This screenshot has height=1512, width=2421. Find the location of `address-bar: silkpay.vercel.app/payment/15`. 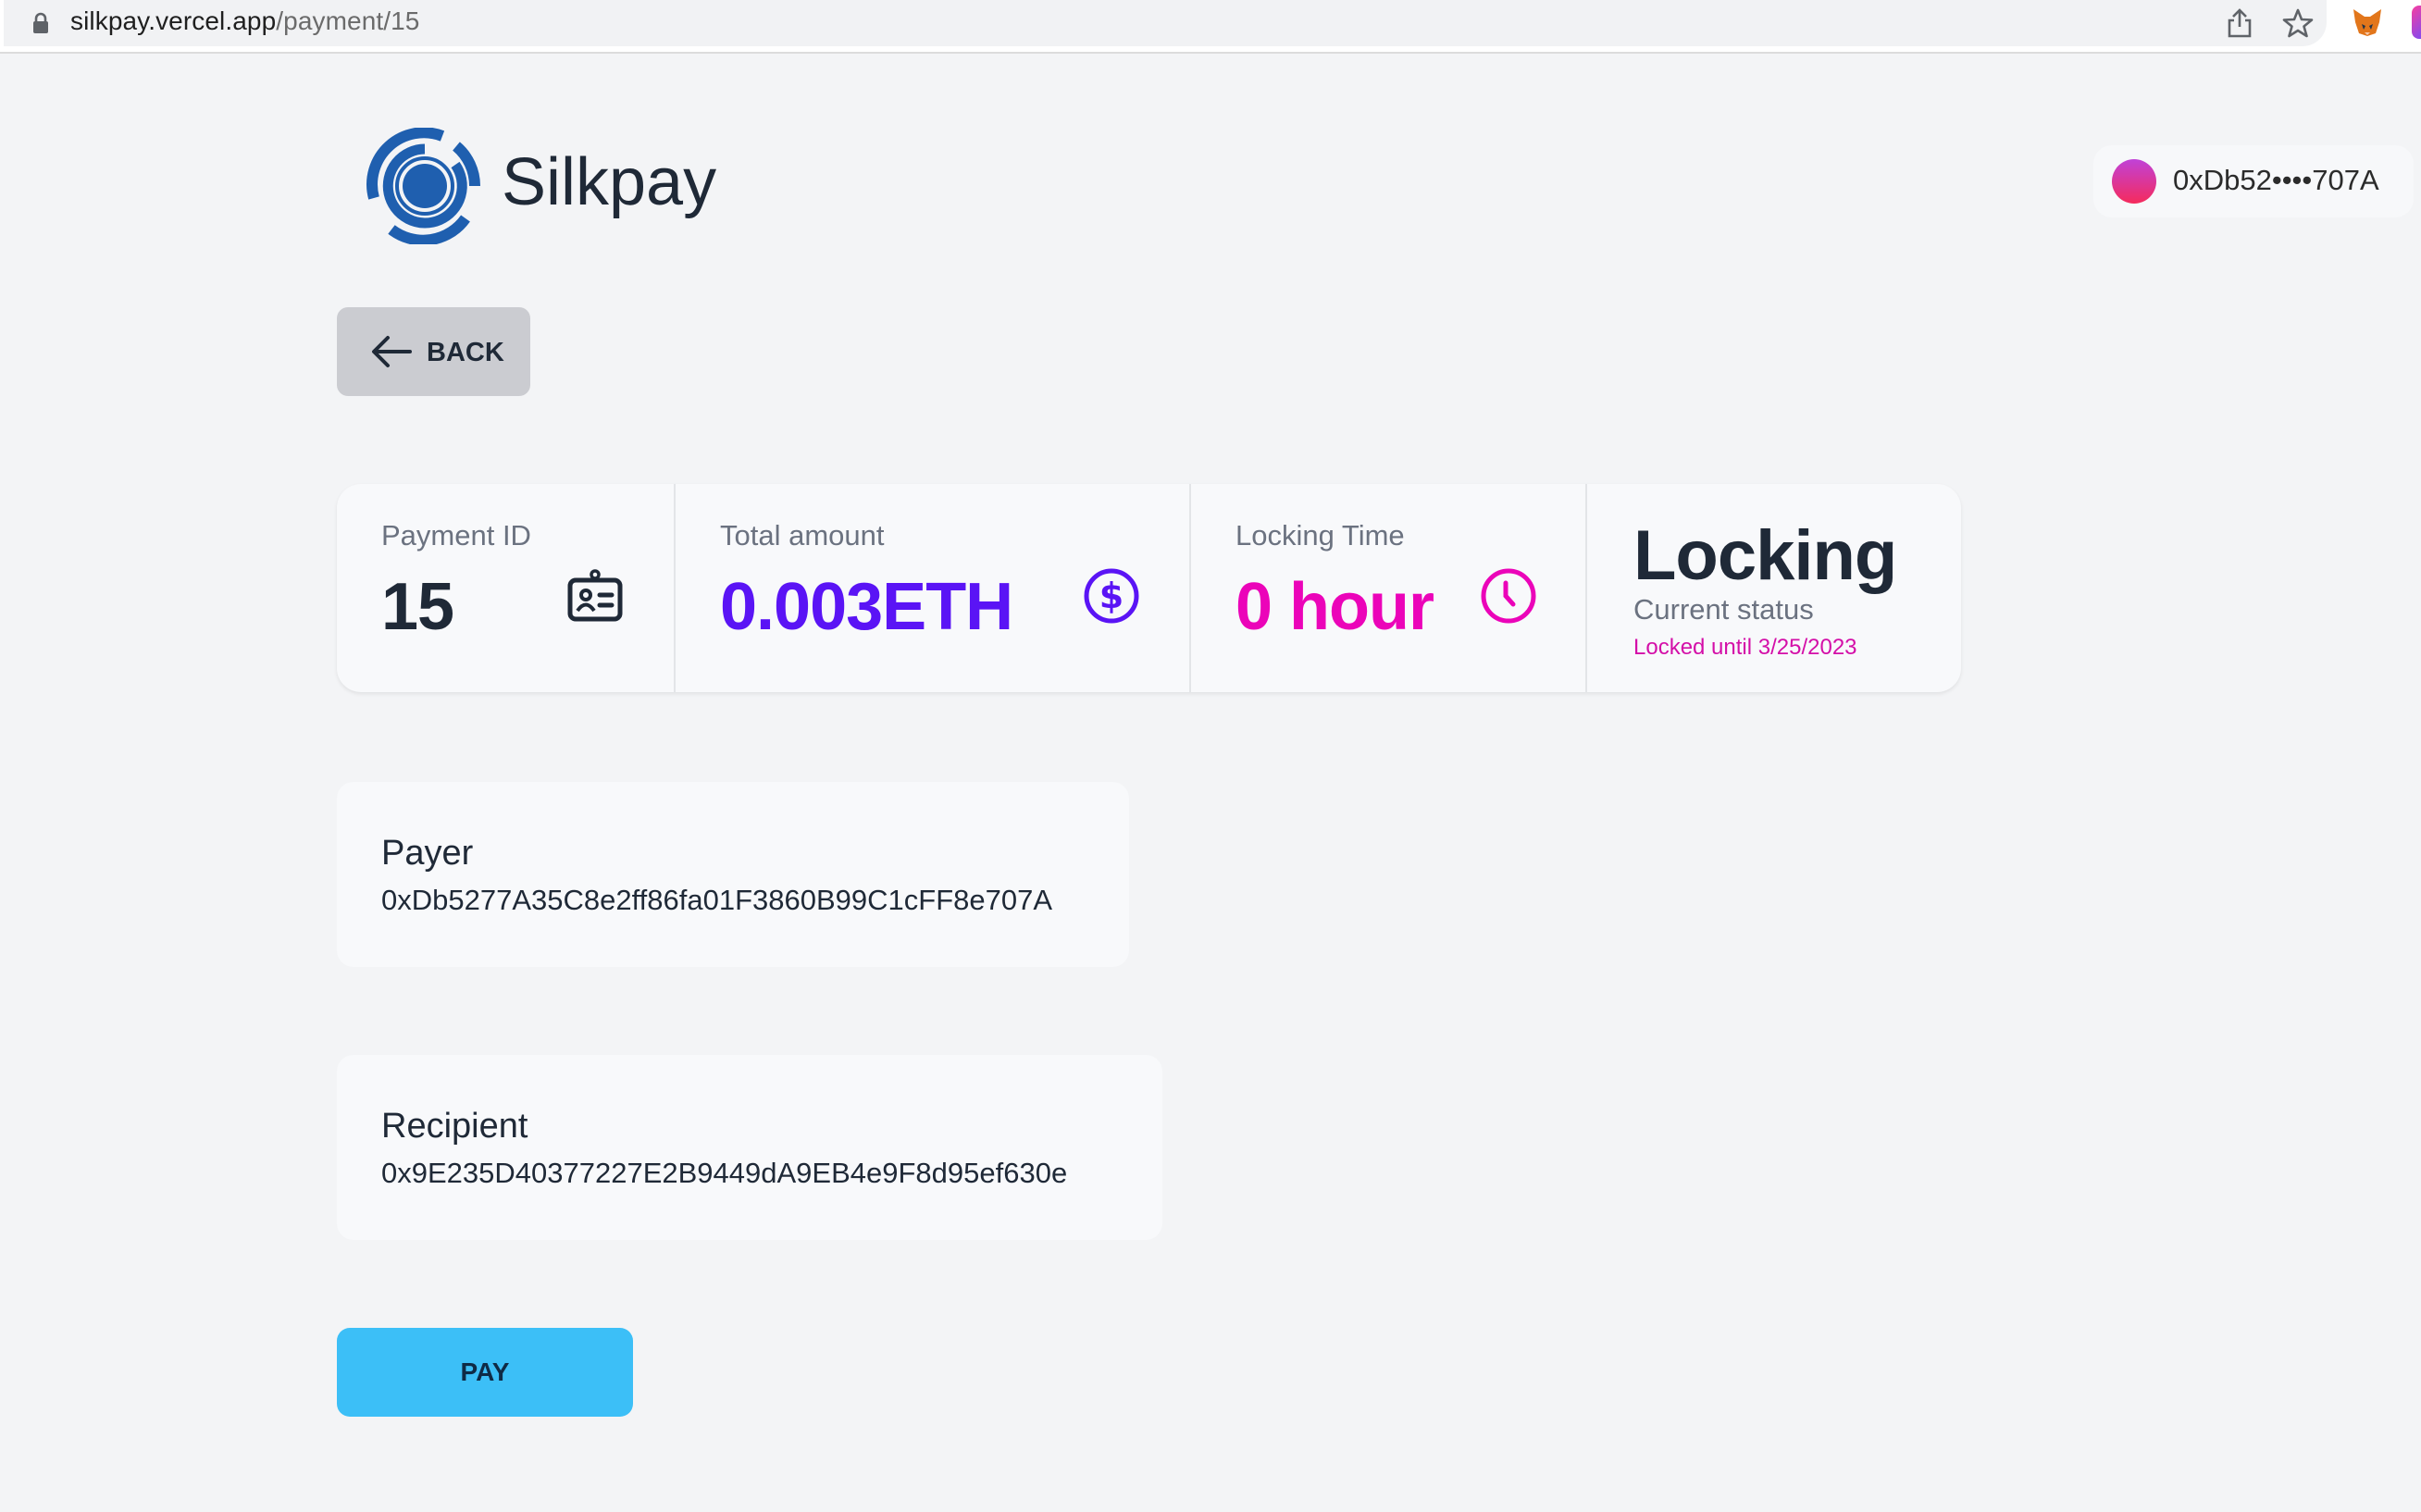

address-bar: silkpay.vercel.app/payment/15 is located at coordinates (1165, 23).